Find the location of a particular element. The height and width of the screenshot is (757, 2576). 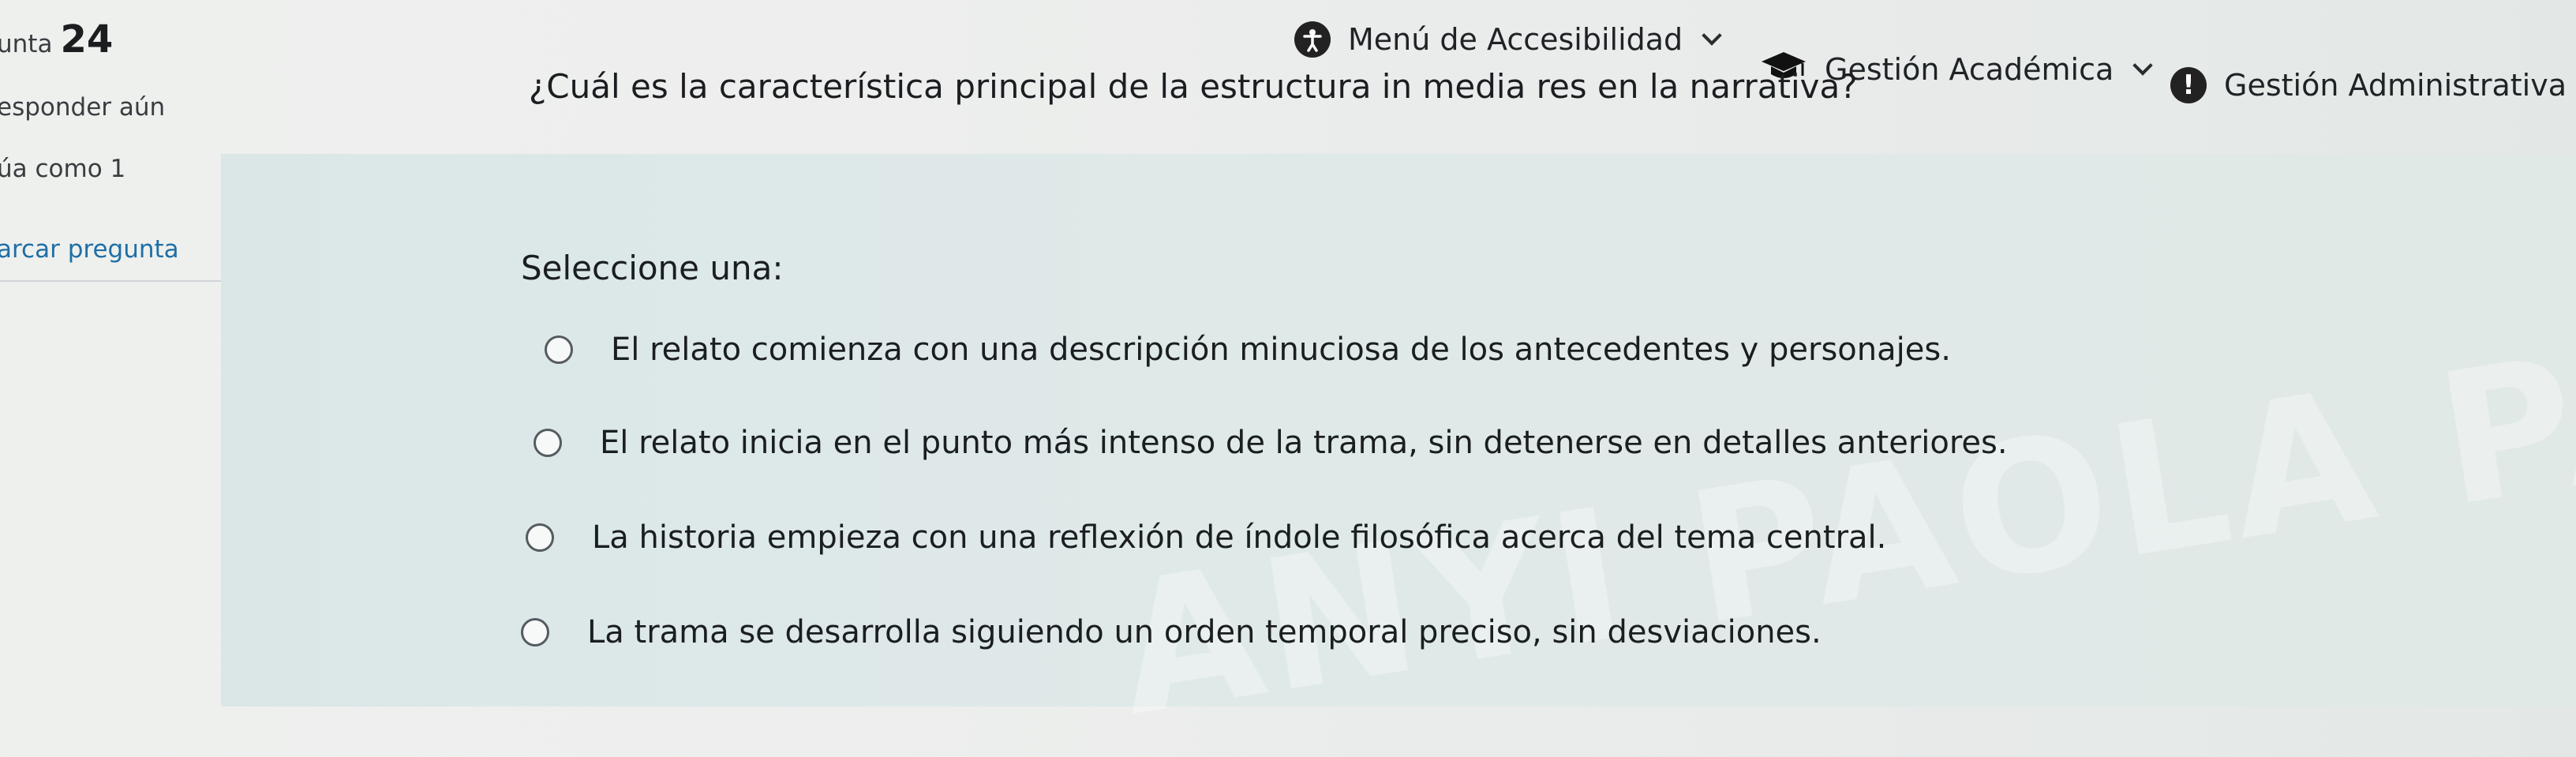

accessibility-menu: Menú de Accesibilidad is located at coordinates (1508, 39).